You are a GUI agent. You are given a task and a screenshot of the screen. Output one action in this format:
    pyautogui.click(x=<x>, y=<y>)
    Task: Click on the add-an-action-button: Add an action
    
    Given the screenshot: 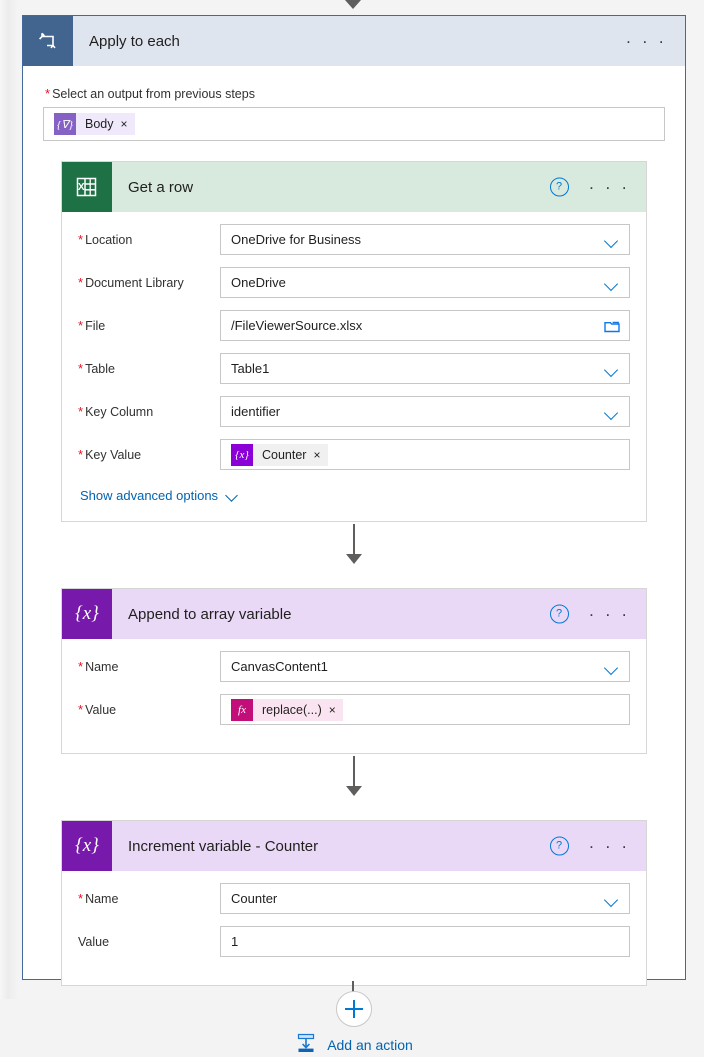 What is the action you would take?
    pyautogui.click(x=354, y=1044)
    